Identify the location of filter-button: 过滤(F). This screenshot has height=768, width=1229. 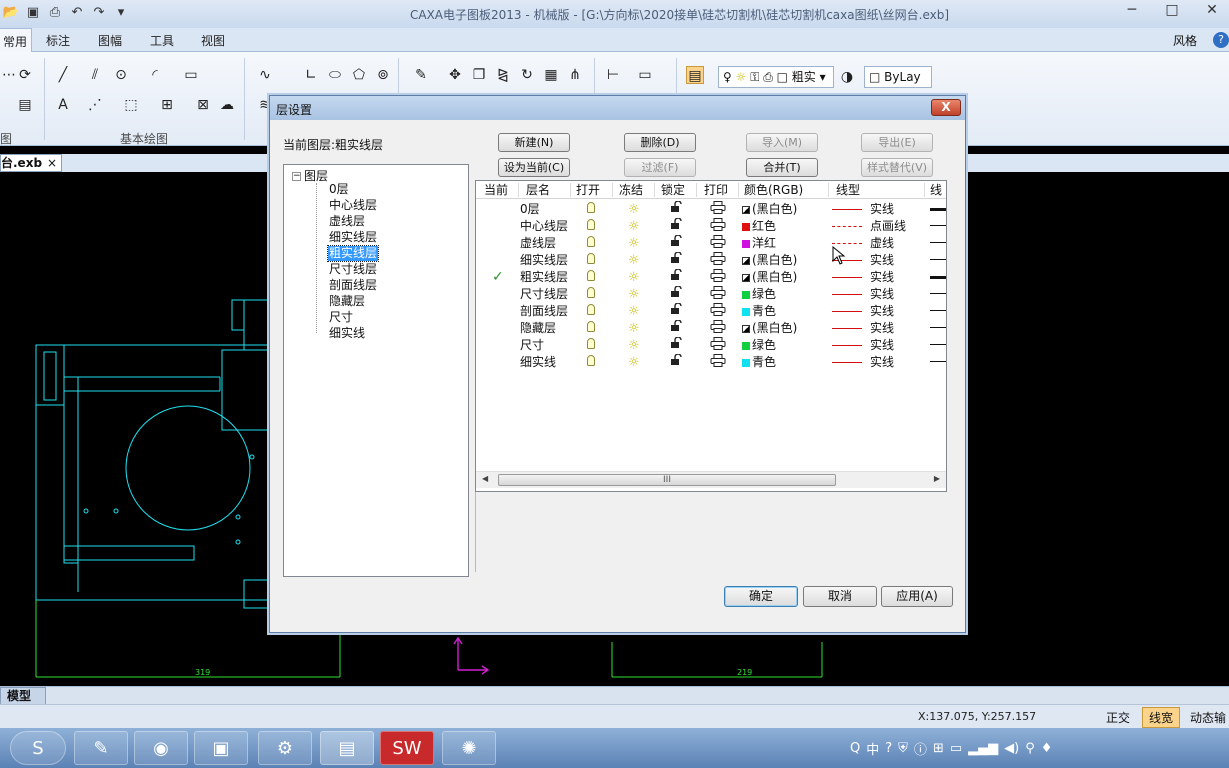
(660, 167).